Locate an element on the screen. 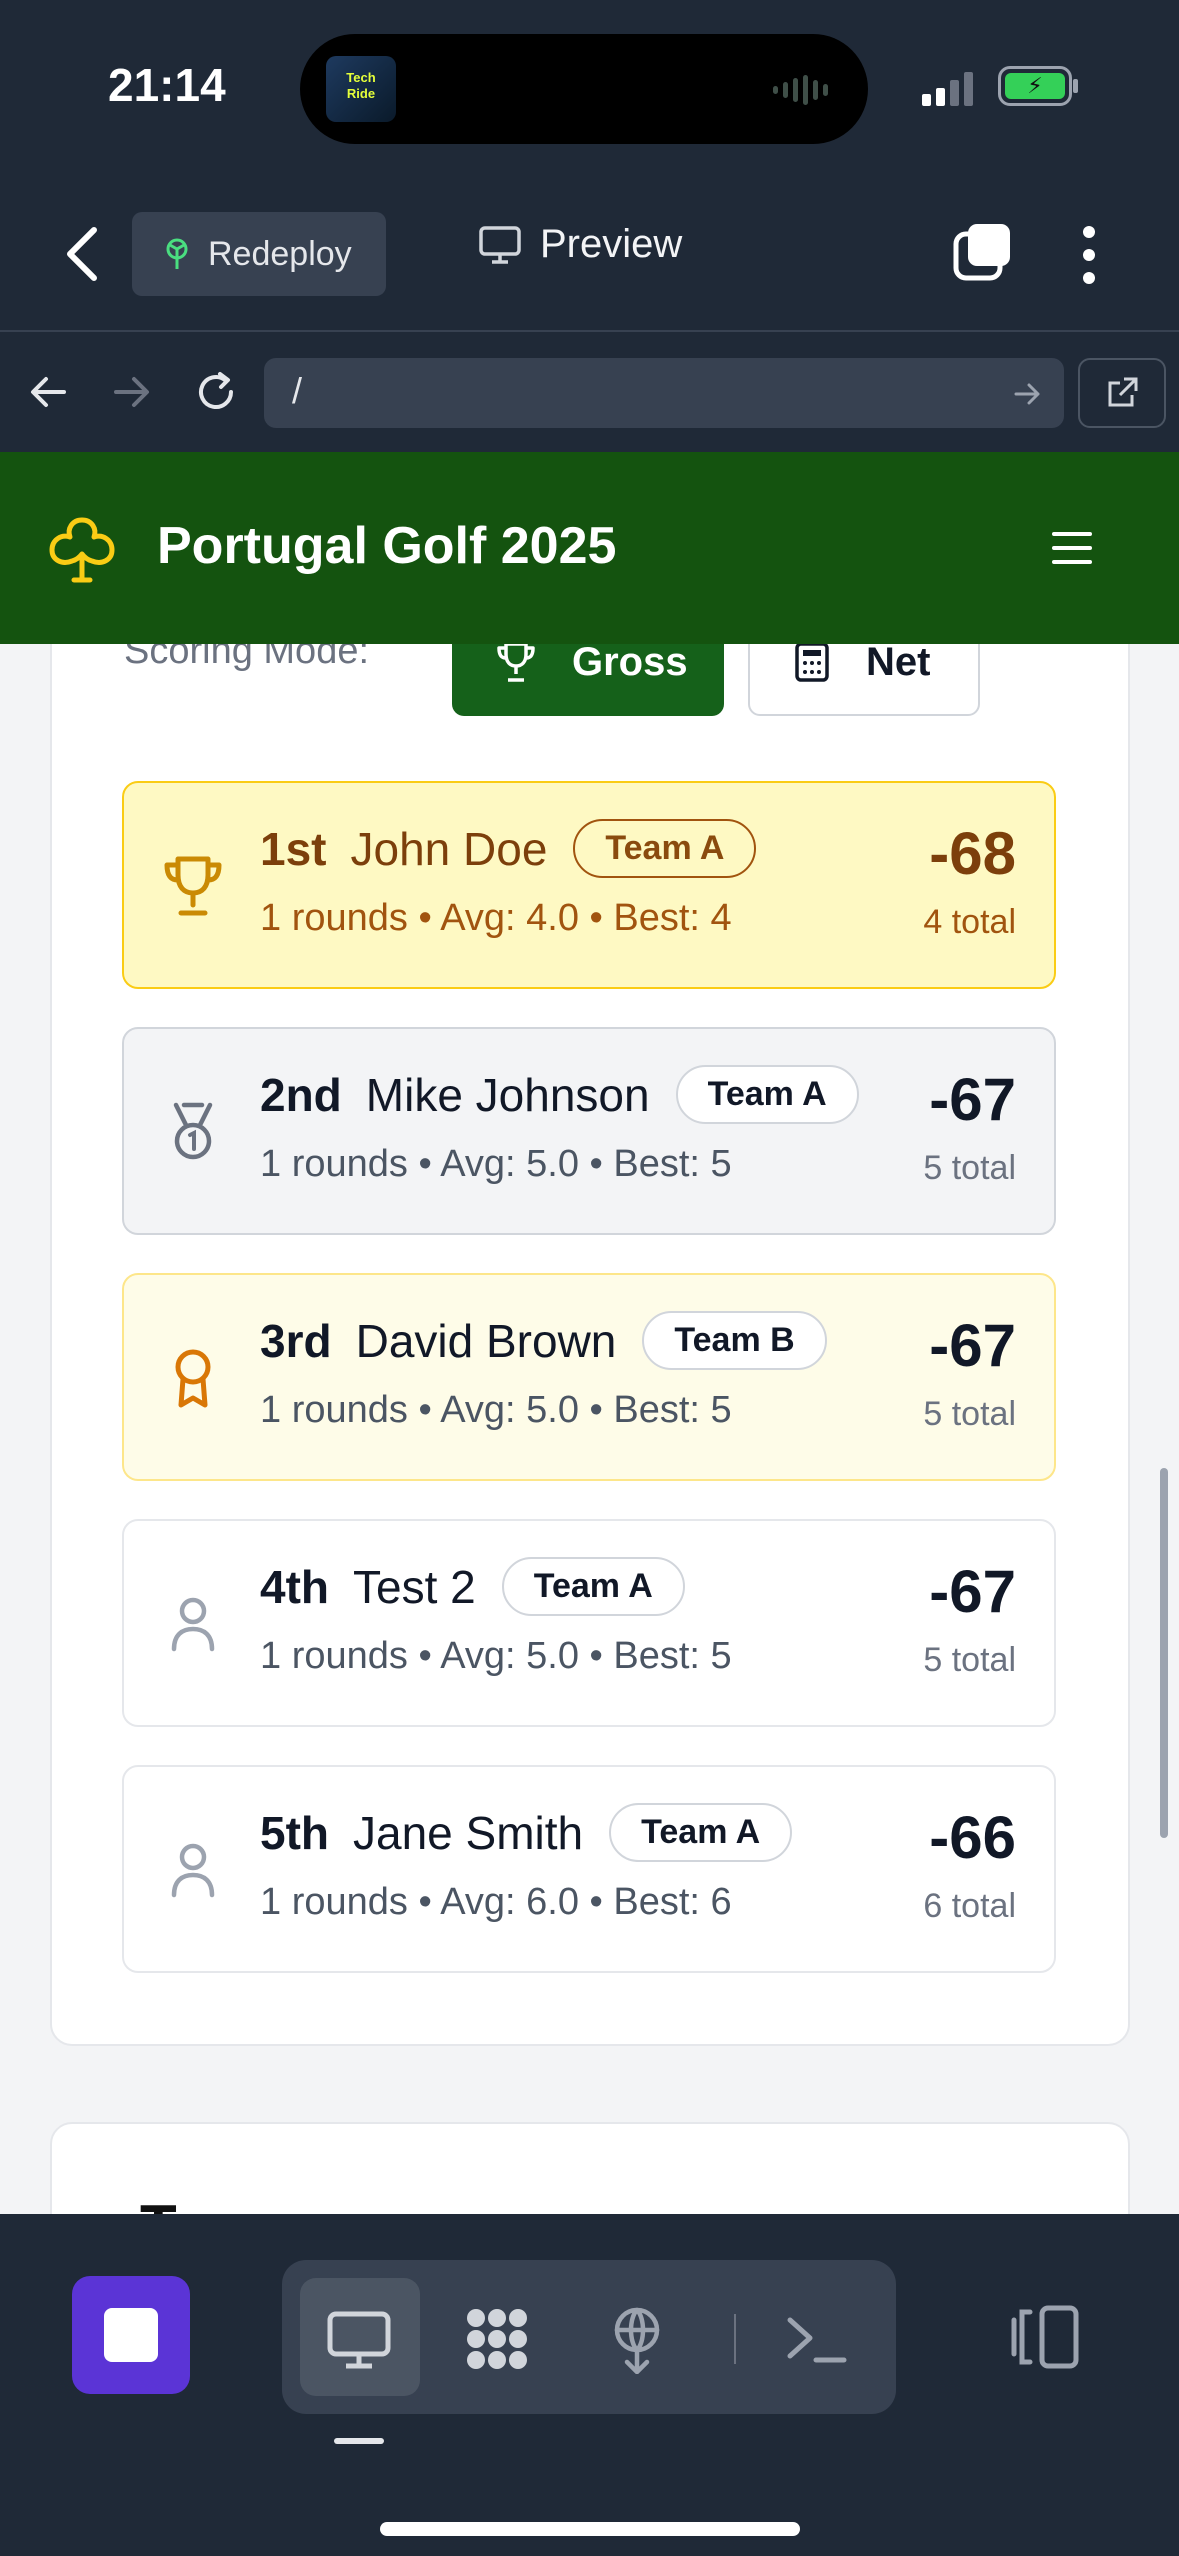 Image resolution: width=1179 pixels, height=2556 pixels. app-header: Portugal Golf 2025 is located at coordinates (589, 548).